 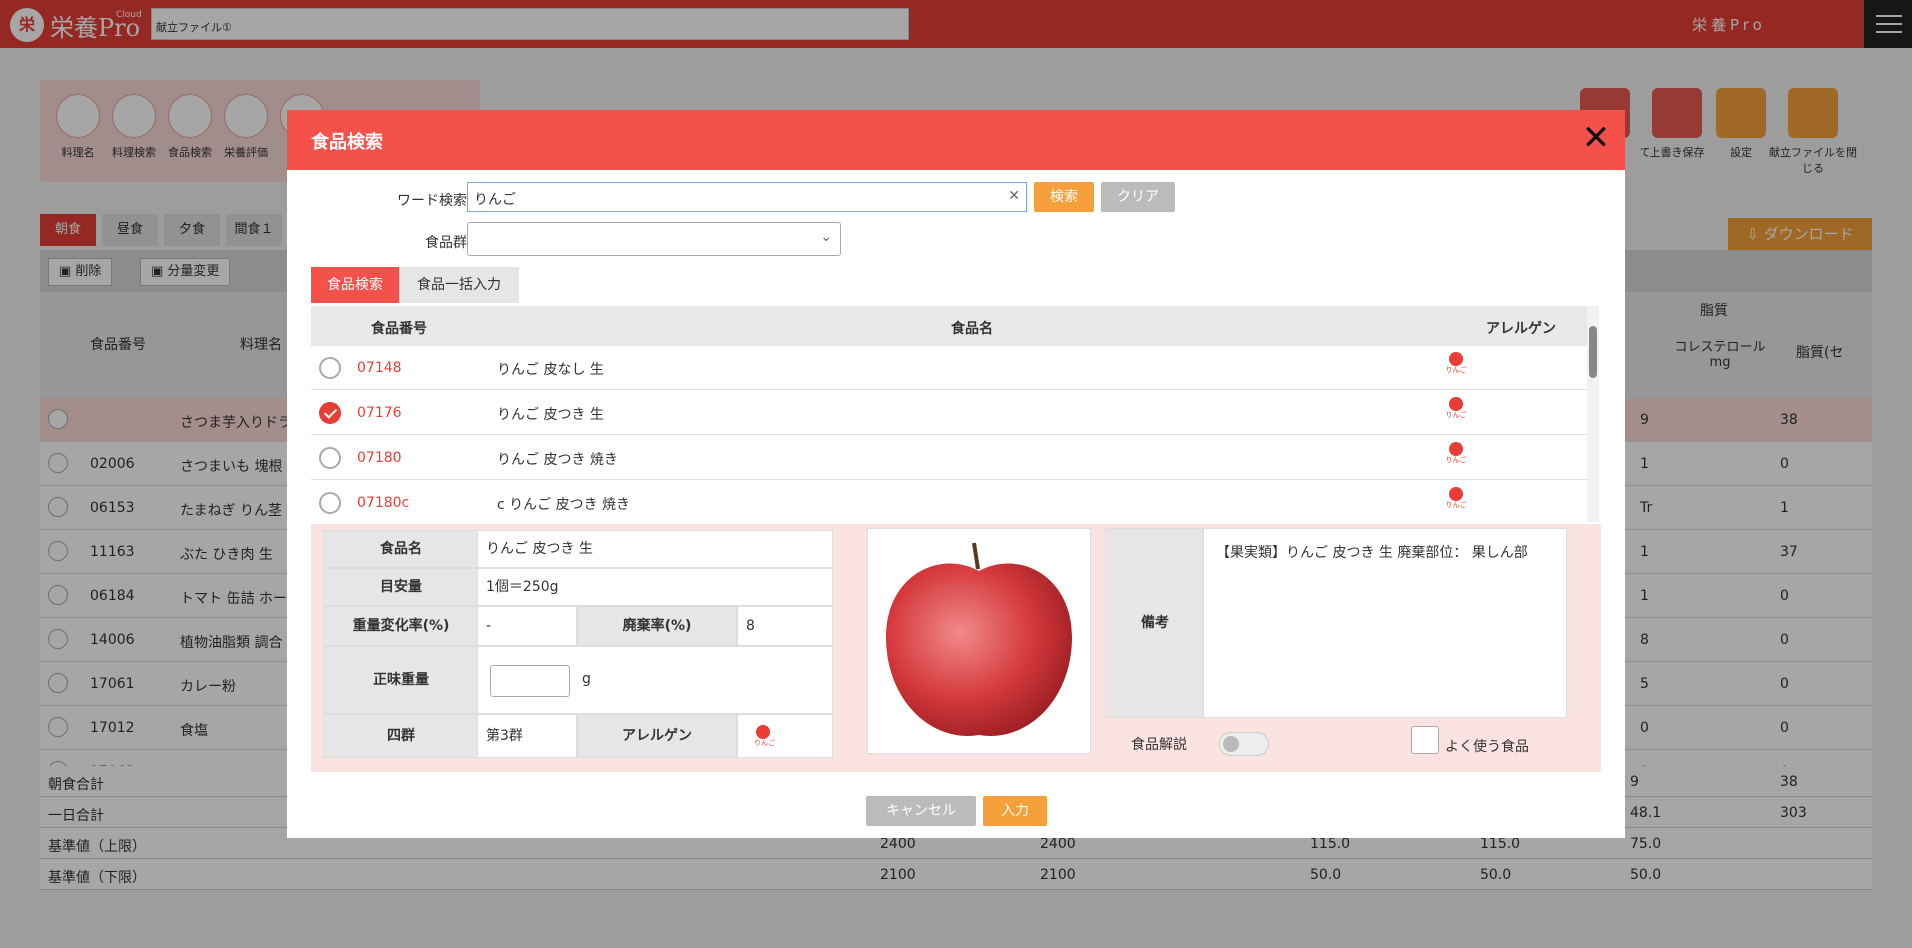 What do you see at coordinates (1385, 623) in the screenshot?
I see `detail-note-text: 【果実類】りんご 皮つき 生 廃棄部位： 果しん部` at bounding box center [1385, 623].